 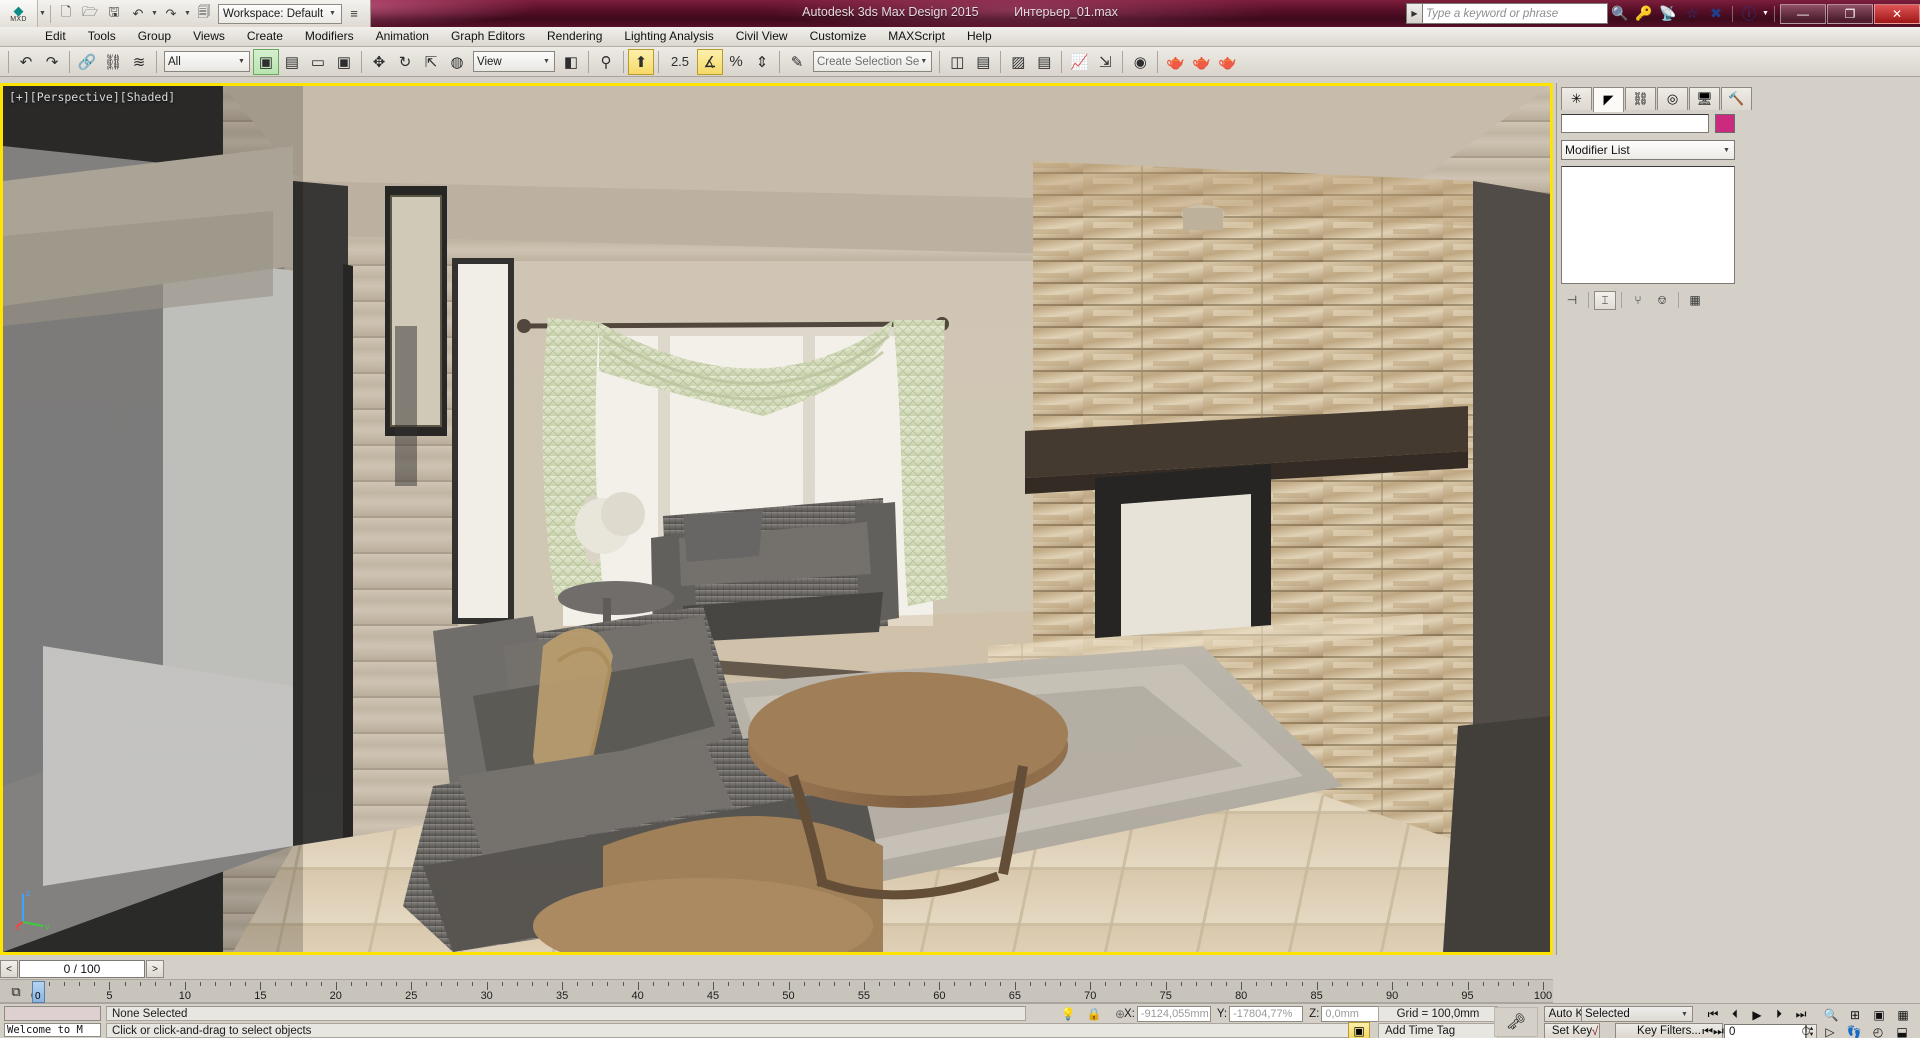 I want to click on application-menu-chevron-icon: ▼, so click(x=42, y=13).